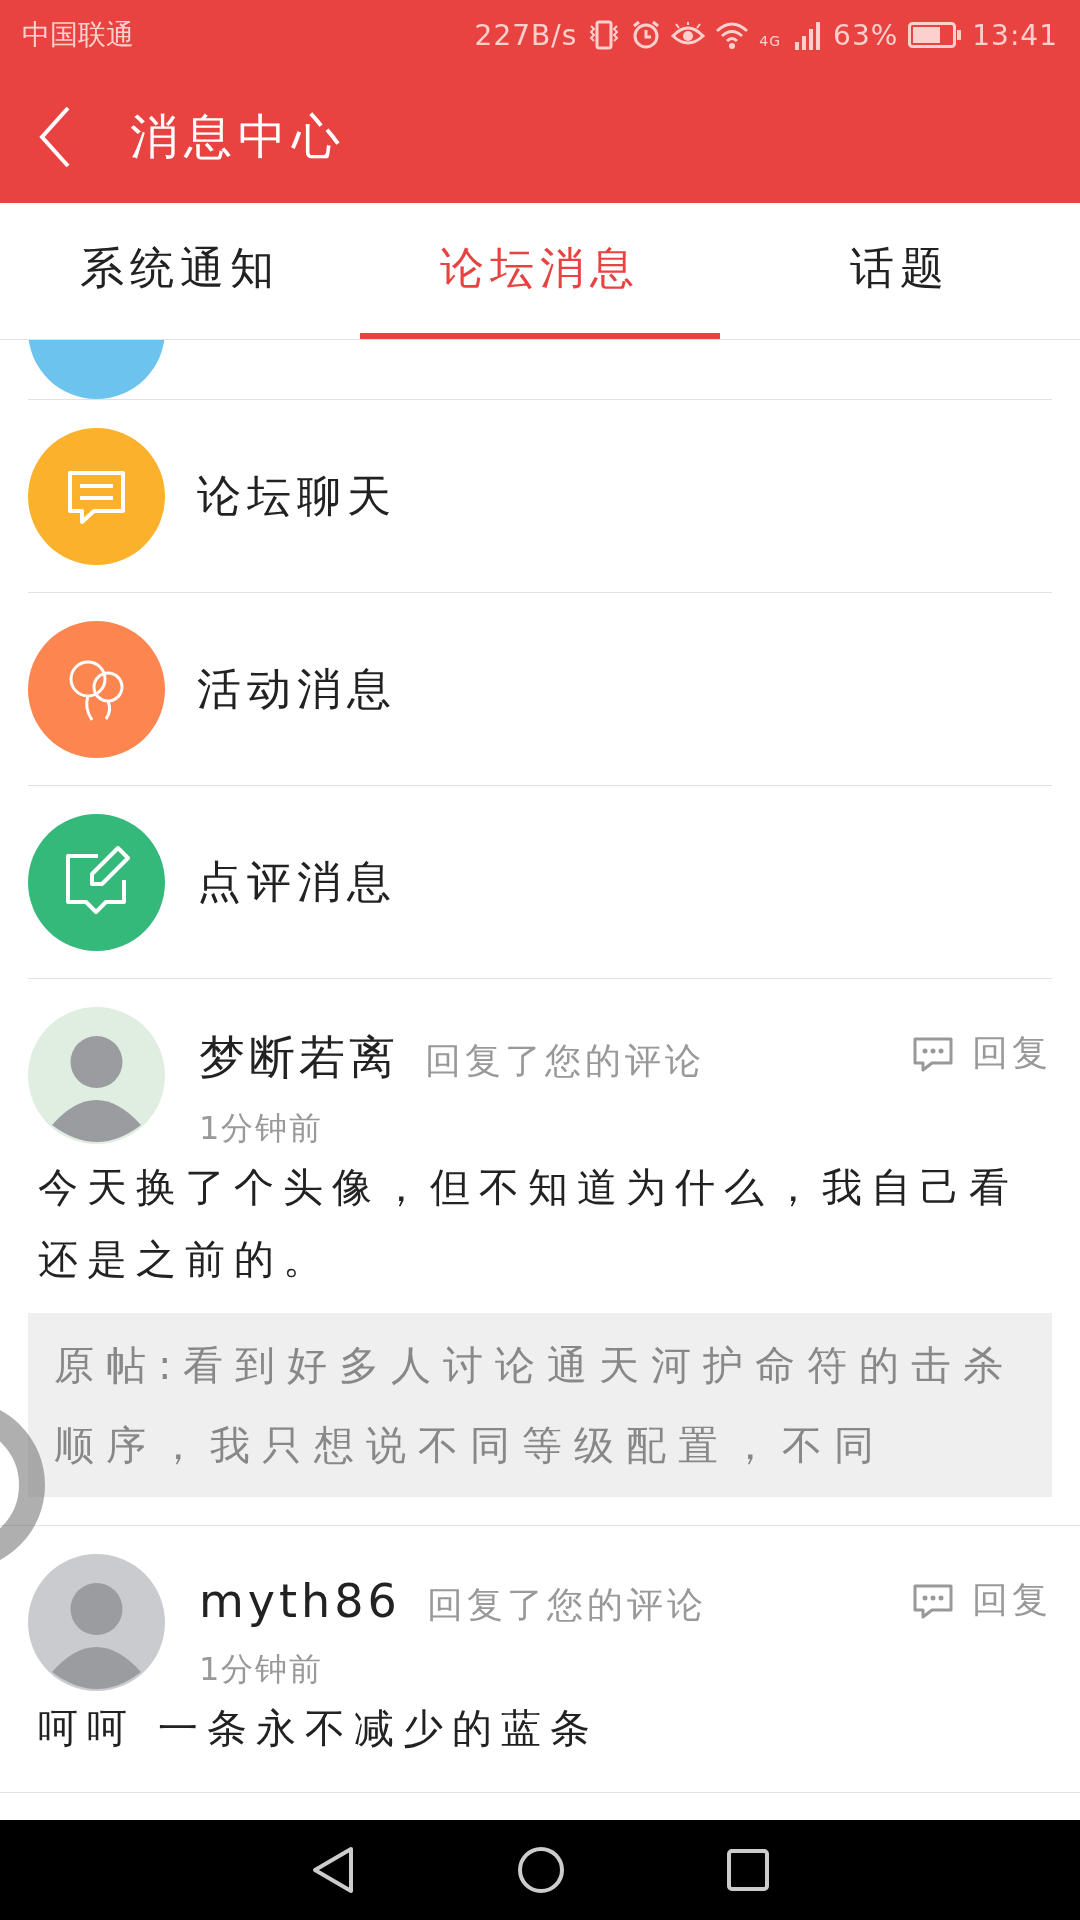 The height and width of the screenshot is (1920, 1080). I want to click on eye-icon, so click(688, 35).